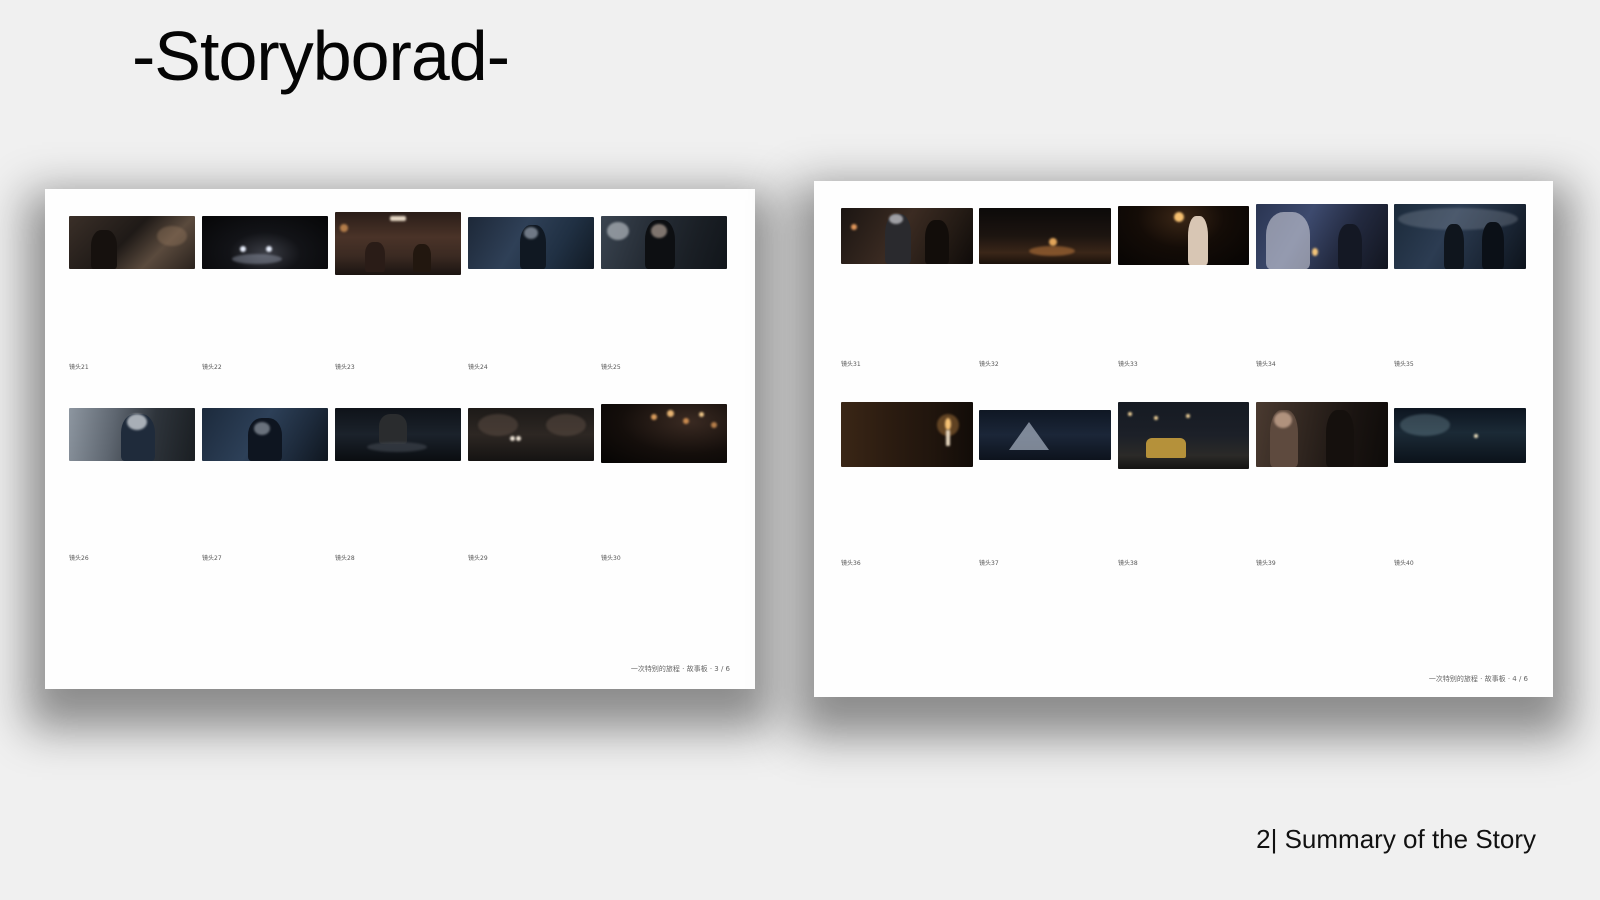 This screenshot has width=1600, height=900. Describe the element at coordinates (478, 367) in the screenshot. I see `shot-label: 镜头24` at that location.